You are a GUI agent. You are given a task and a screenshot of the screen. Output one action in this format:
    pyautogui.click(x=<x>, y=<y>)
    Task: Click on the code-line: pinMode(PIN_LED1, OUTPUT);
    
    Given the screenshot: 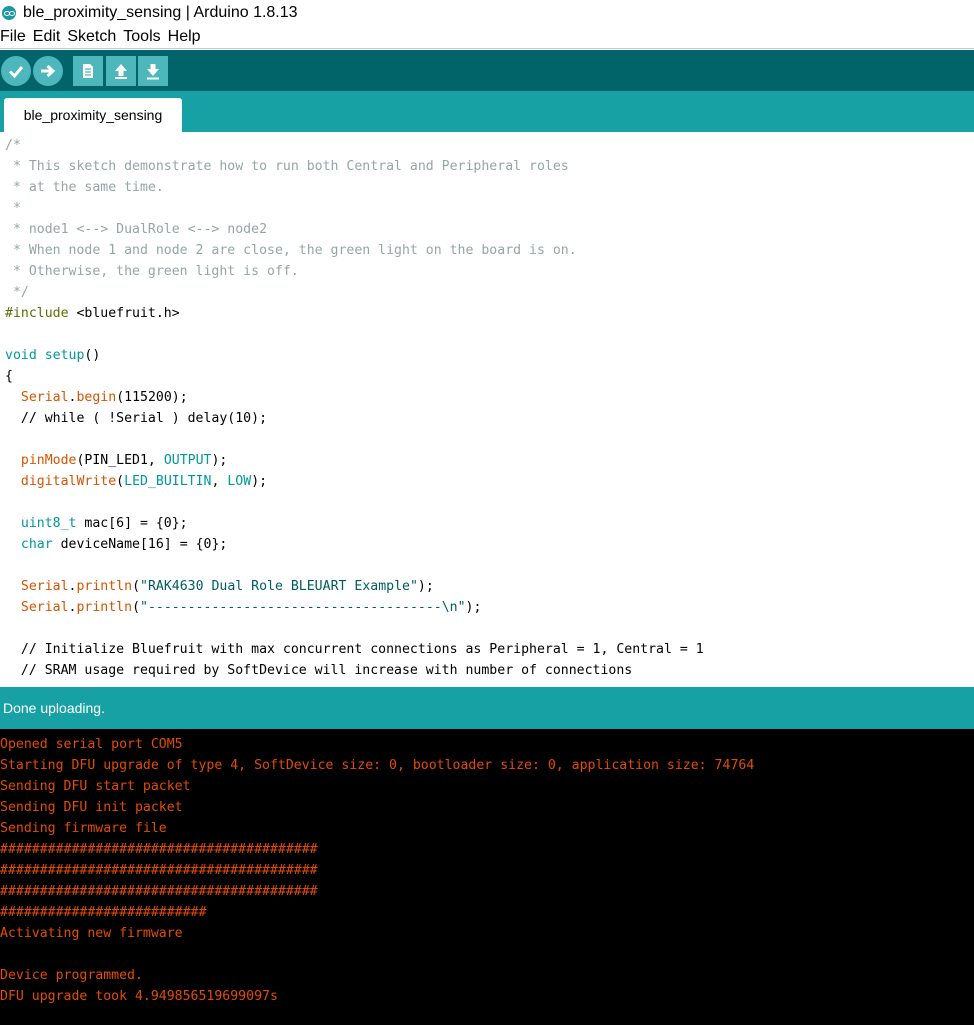 What is the action you would take?
    pyautogui.click(x=116, y=460)
    